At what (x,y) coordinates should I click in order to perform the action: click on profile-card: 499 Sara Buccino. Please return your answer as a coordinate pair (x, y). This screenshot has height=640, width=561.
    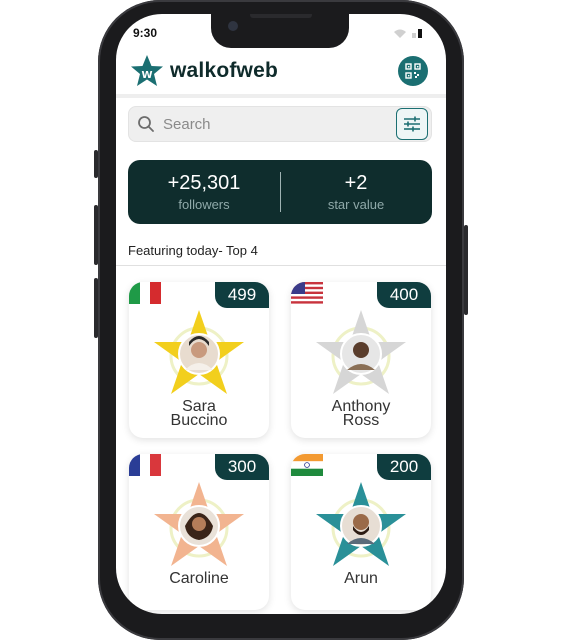
    Looking at the image, I should click on (199, 360).